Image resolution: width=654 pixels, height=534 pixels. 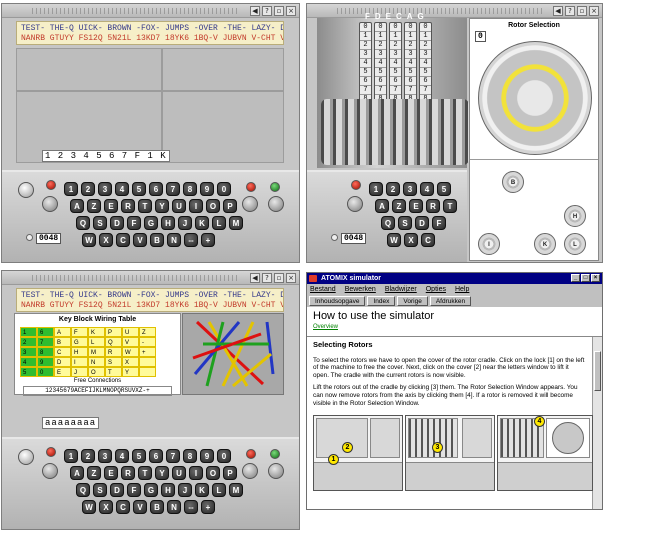 I want to click on wiring-cell: E, so click(x=62, y=372).